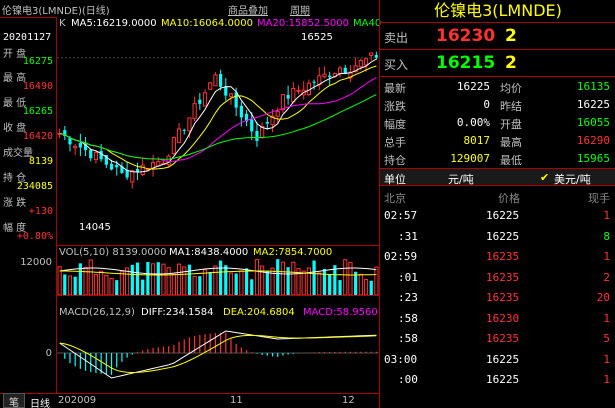 This screenshot has width=615, height=408. What do you see at coordinates (503, 277) in the screenshot?
I see `tick-price: 16235` at bounding box center [503, 277].